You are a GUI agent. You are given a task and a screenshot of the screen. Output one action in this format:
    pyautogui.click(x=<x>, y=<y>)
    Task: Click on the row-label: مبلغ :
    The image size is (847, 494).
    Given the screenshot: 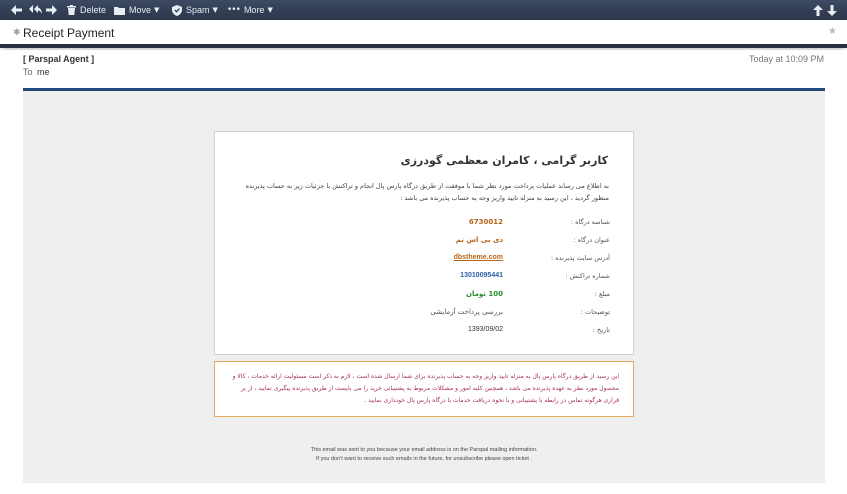 What is the action you would take?
    pyautogui.click(x=602, y=294)
    